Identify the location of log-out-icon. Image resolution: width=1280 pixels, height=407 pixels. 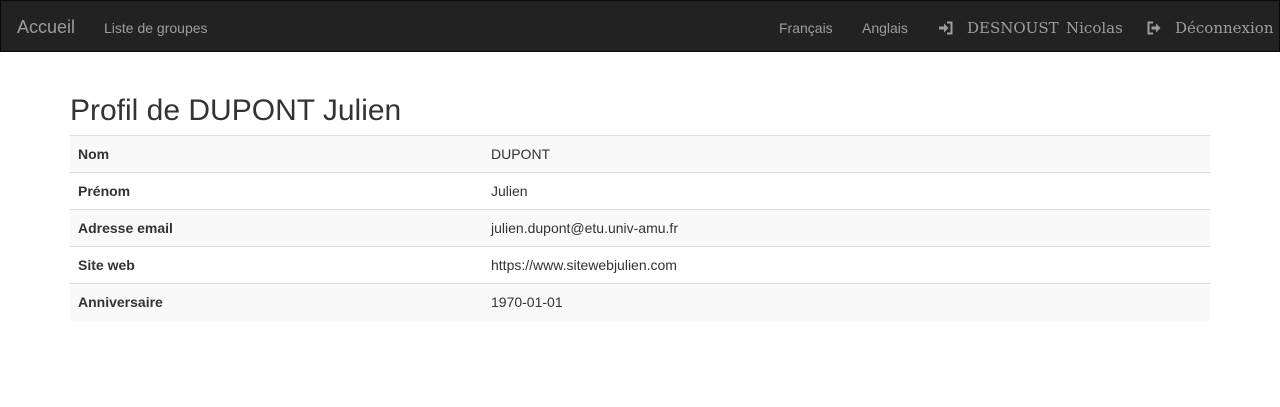
(1154, 28).